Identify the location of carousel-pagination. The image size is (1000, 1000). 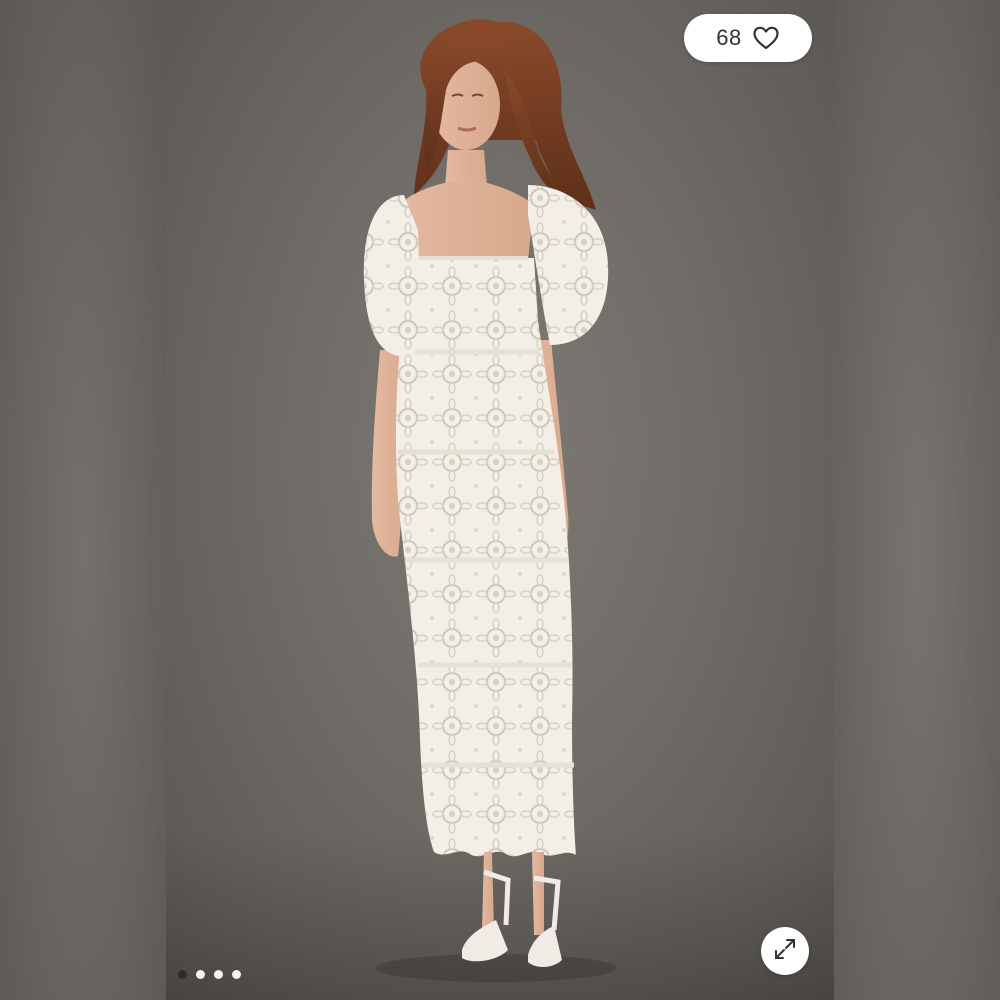
(209, 974).